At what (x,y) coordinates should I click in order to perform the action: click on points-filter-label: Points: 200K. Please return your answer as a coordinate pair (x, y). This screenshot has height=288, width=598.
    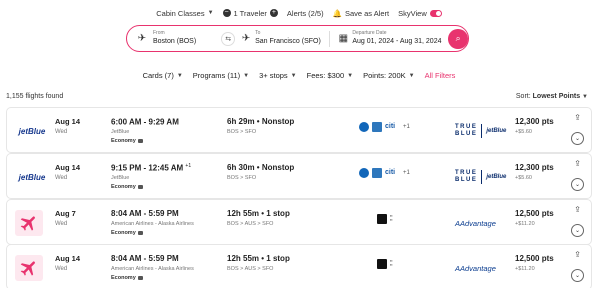
    Looking at the image, I should click on (384, 75).